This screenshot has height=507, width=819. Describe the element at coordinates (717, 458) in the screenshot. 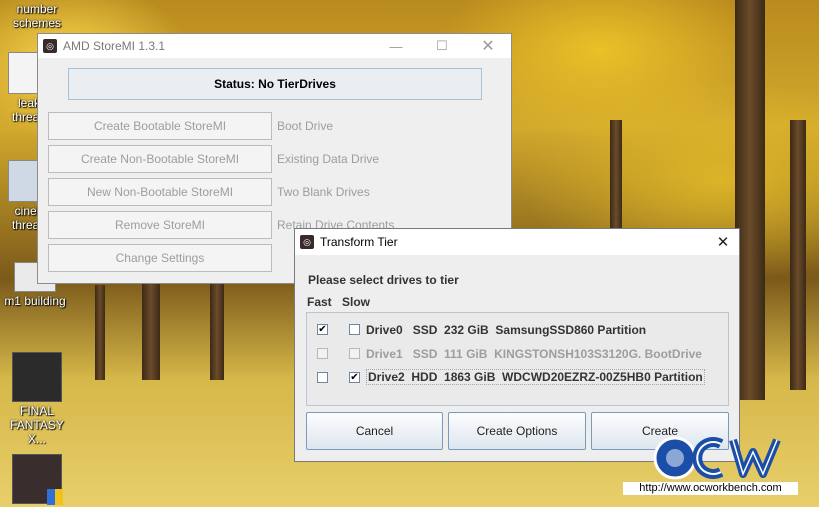

I see `ocw-watermark-logo` at that location.